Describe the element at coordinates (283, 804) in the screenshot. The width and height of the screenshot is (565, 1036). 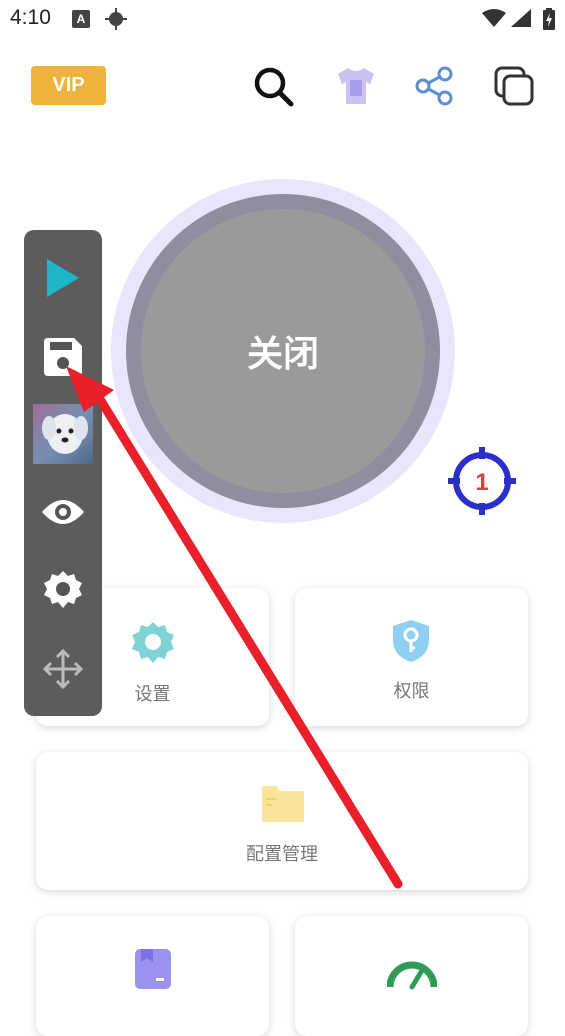
I see `folder-icon` at that location.